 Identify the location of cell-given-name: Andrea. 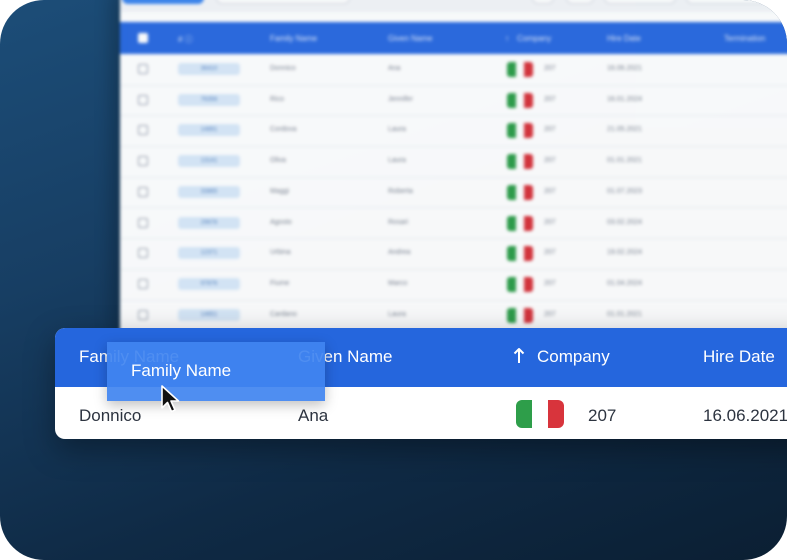
(399, 253).